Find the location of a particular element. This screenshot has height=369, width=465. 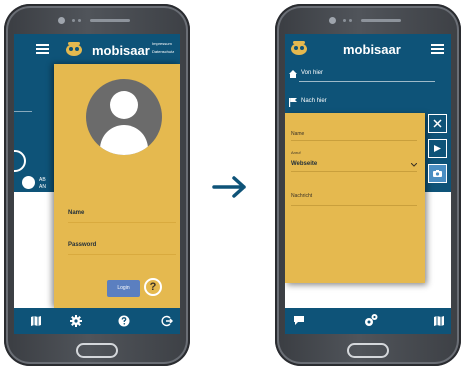

send-button is located at coordinates (437, 148).